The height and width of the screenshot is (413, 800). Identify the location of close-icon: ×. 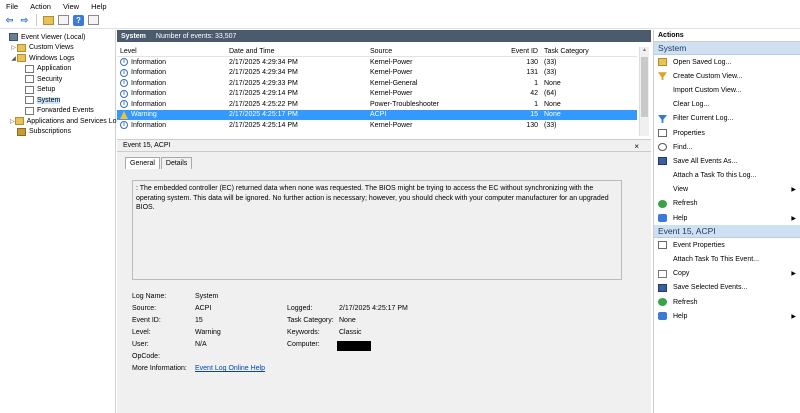
(636, 146).